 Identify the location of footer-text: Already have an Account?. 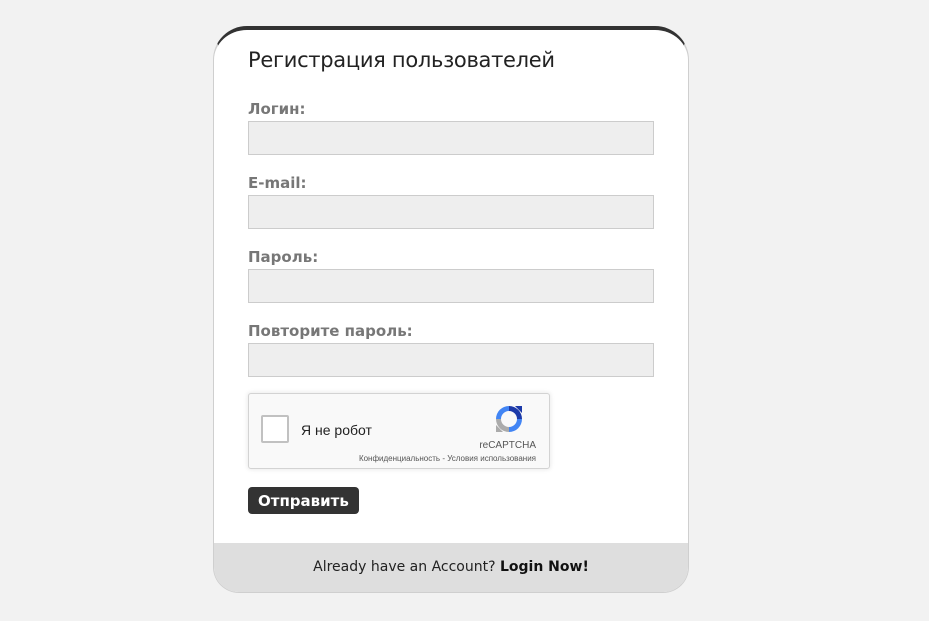
(406, 567).